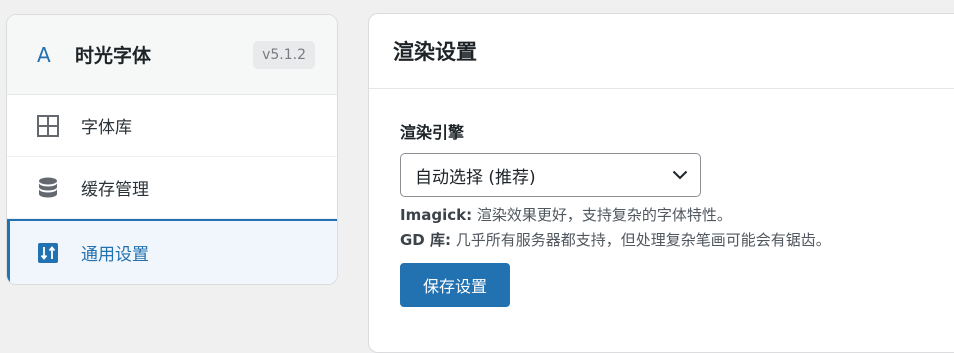  Describe the element at coordinates (172, 251) in the screenshot. I see `sidebar-item-general-settings: 通用设置` at that location.